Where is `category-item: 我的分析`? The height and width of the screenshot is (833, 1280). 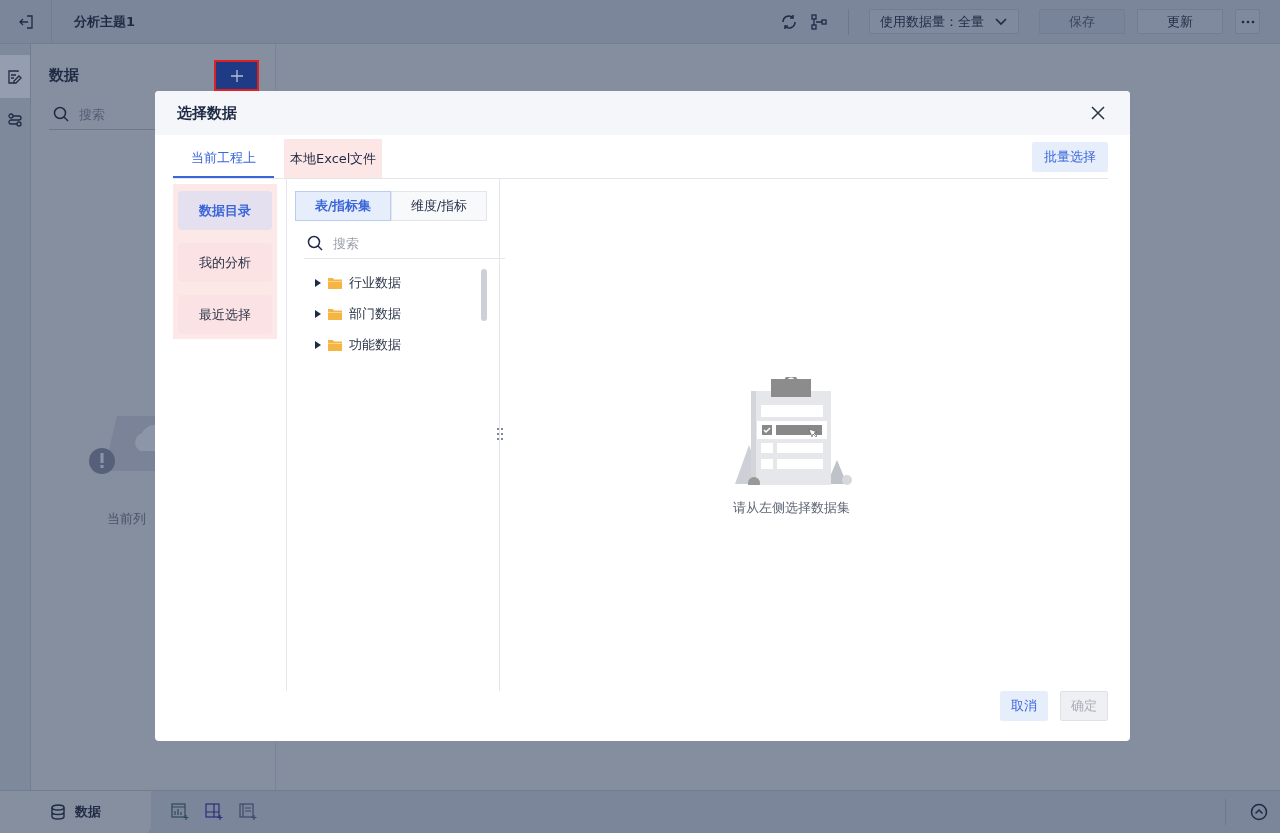
category-item: 我的分析 is located at coordinates (225, 262).